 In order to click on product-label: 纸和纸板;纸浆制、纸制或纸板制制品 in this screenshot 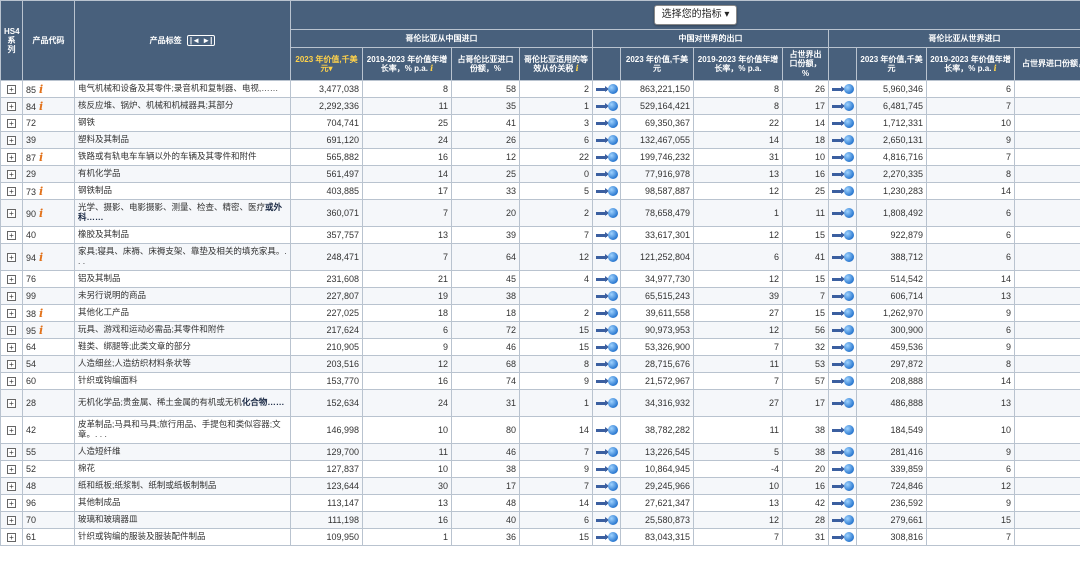, I will do `click(182, 486)`.